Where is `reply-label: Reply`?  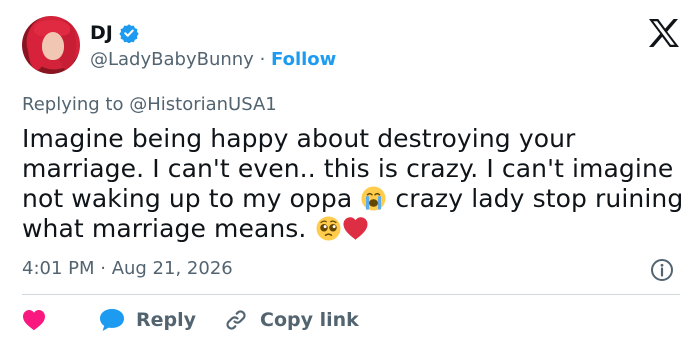 reply-label: Reply is located at coordinates (166, 320).